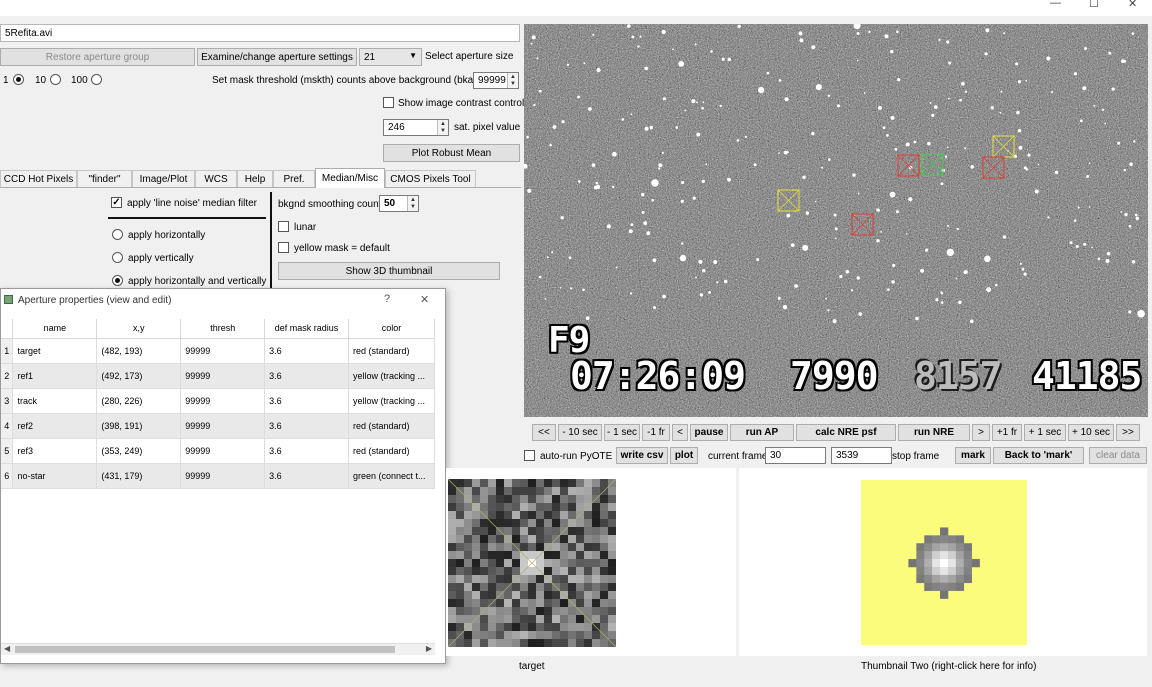 The height and width of the screenshot is (687, 1152). Describe the element at coordinates (399, 203) in the screenshot. I see `bkgnd-smoothing-spinbox: 50 ▲ ▼` at that location.